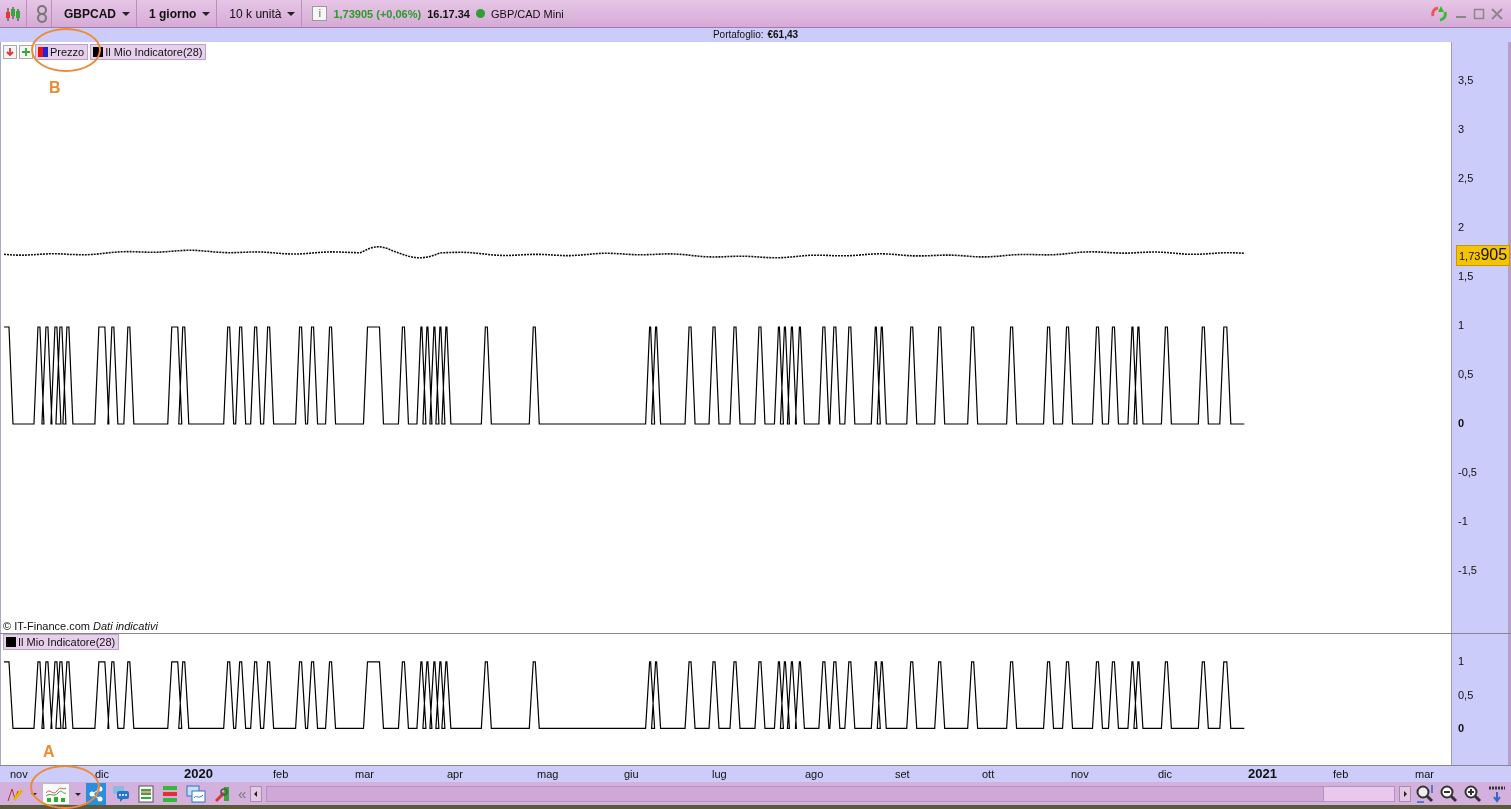 The height and width of the screenshot is (809, 1511). What do you see at coordinates (256, 793) in the screenshot?
I see `scroll-left-icon` at bounding box center [256, 793].